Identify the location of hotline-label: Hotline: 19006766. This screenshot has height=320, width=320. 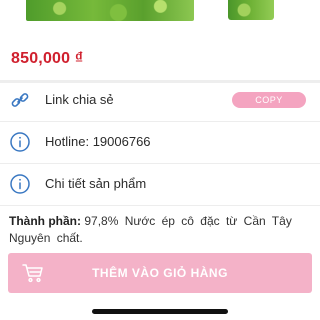
(98, 141).